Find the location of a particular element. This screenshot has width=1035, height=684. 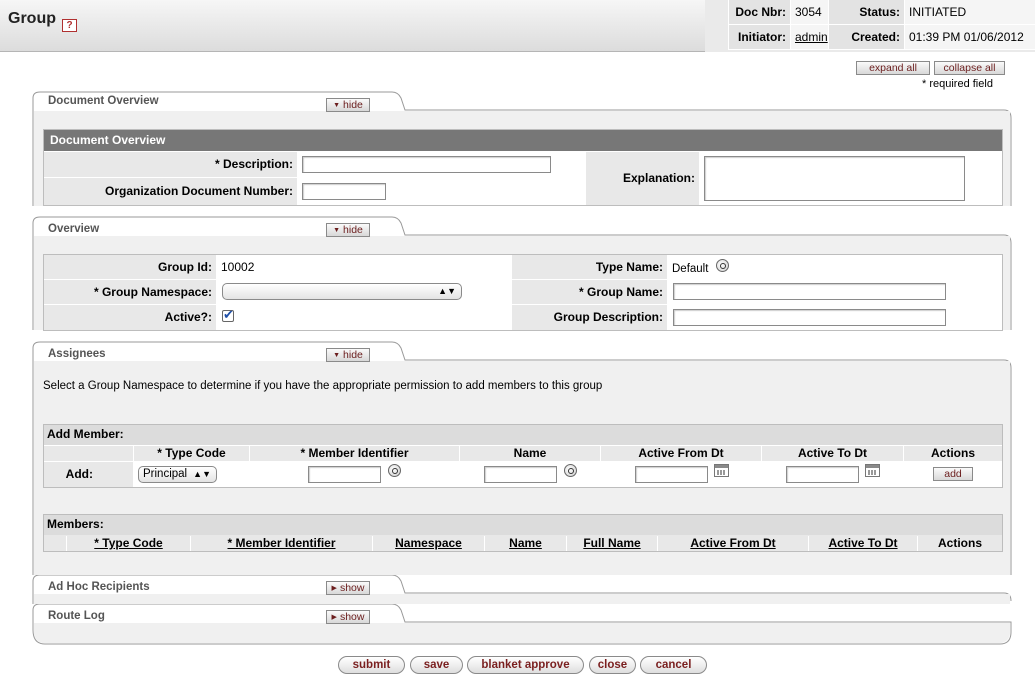

save-button: save is located at coordinates (436, 665).